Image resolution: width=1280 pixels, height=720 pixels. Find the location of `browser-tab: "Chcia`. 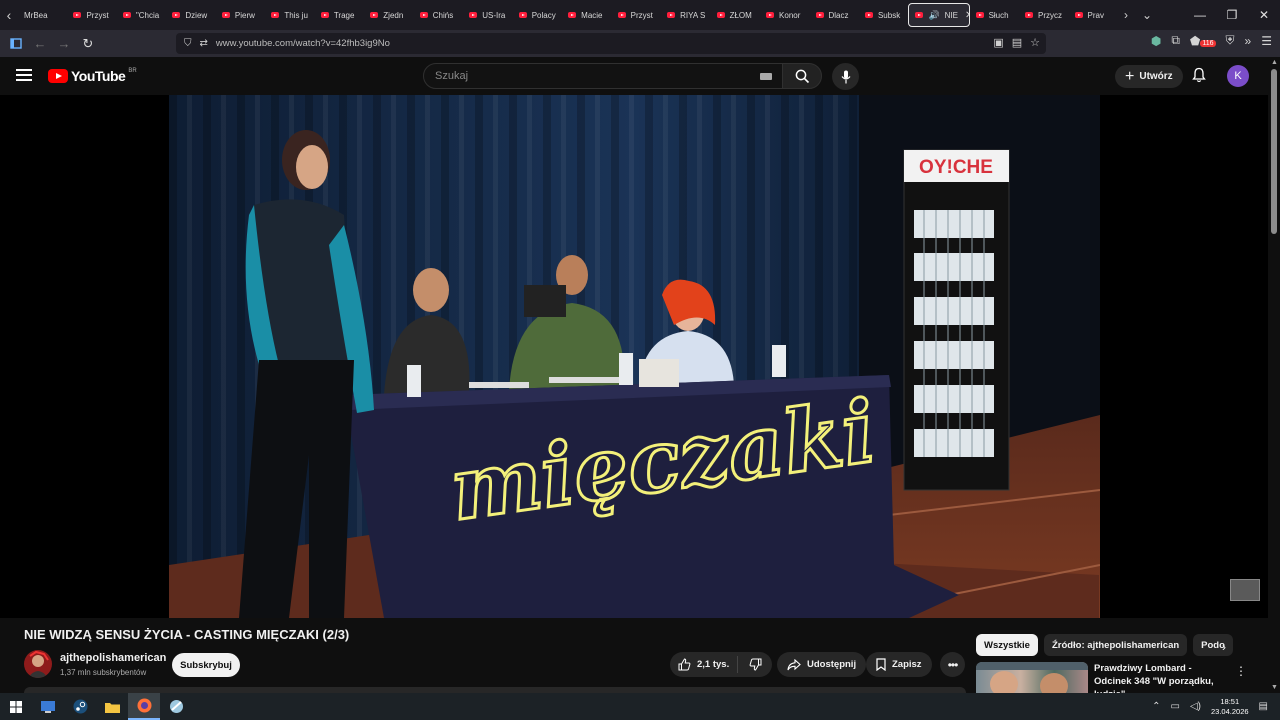

browser-tab: "Chcia is located at coordinates (141, 15).